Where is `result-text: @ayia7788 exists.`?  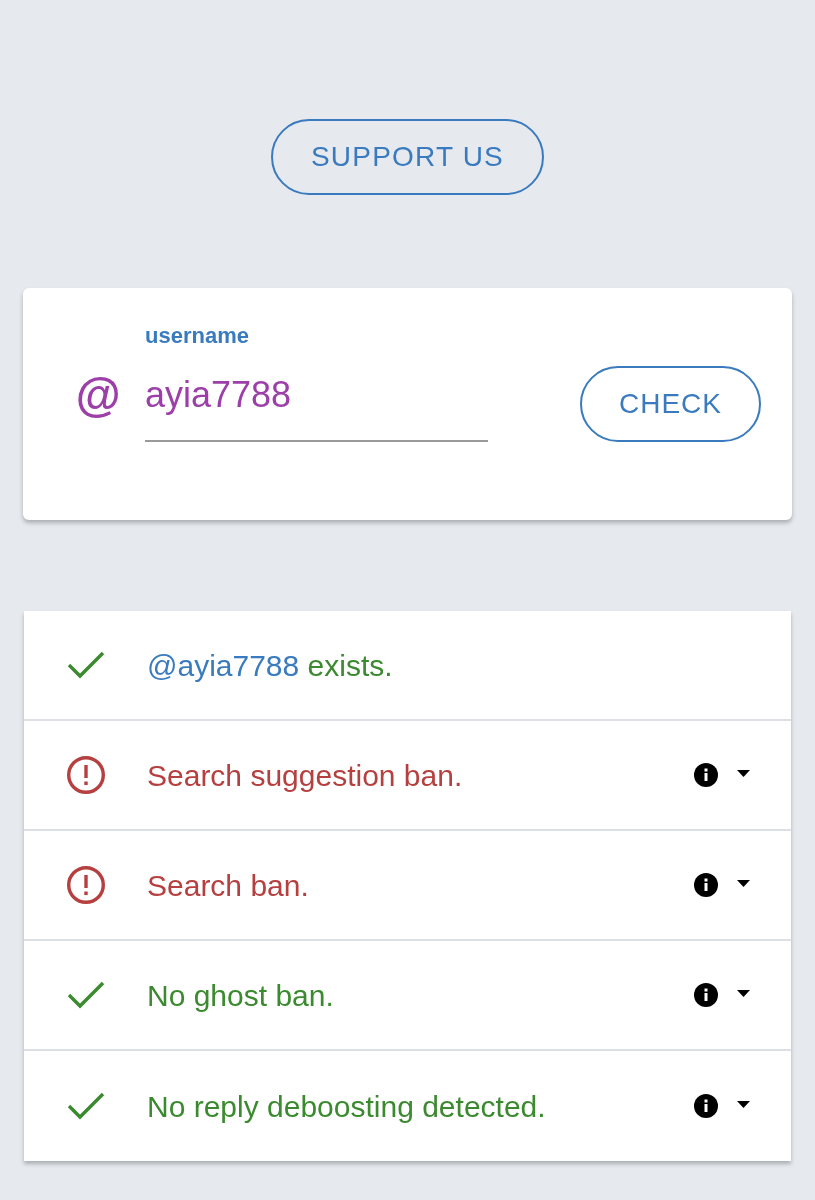 result-text: @ayia7788 exists. is located at coordinates (270, 665).